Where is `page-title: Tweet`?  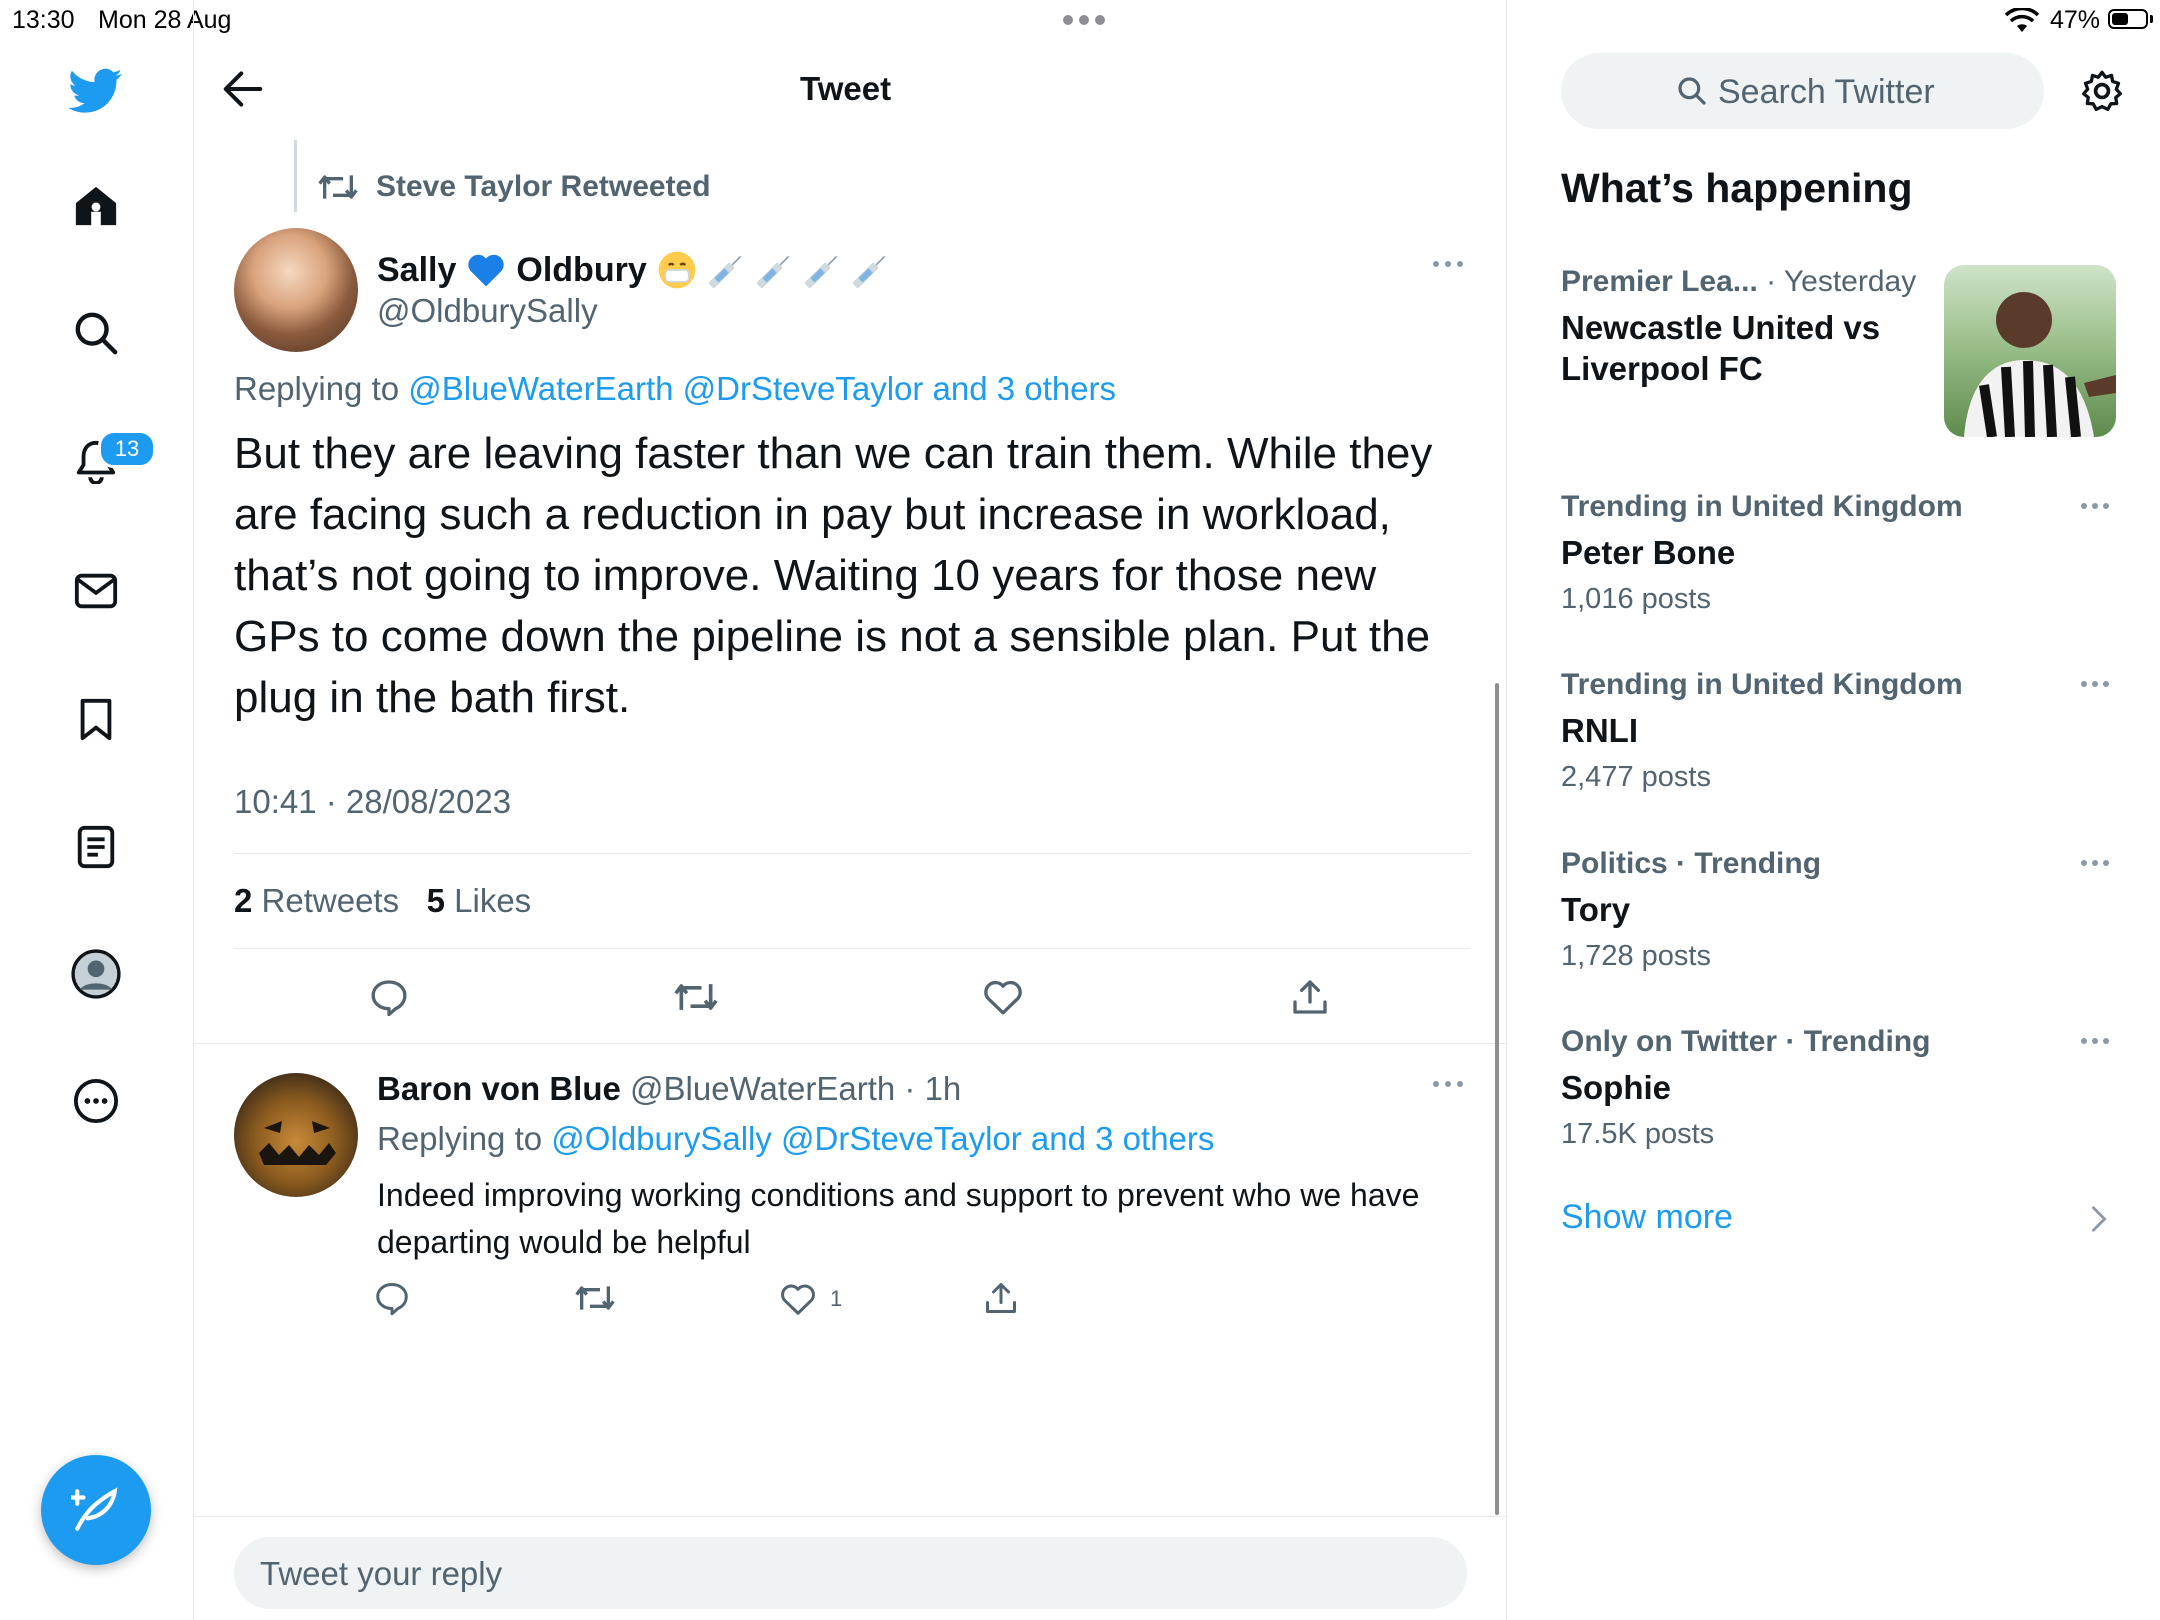
page-title: Tweet is located at coordinates (846, 88).